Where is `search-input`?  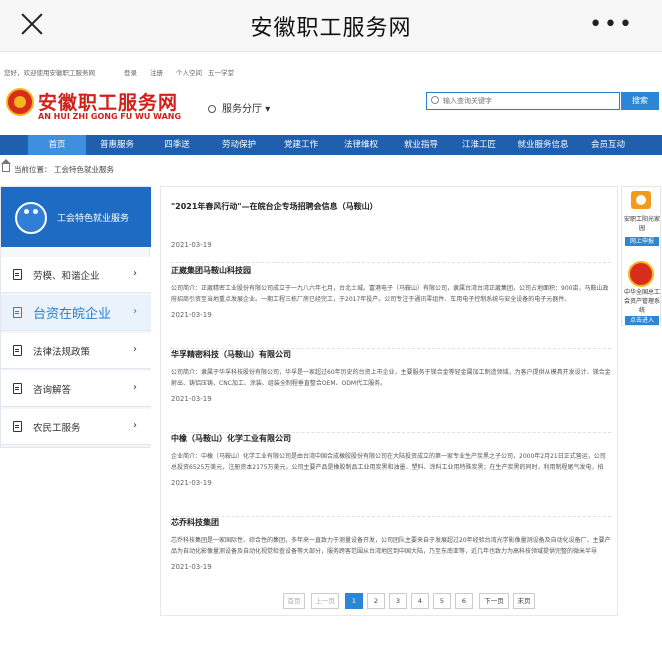
search-input is located at coordinates (528, 101).